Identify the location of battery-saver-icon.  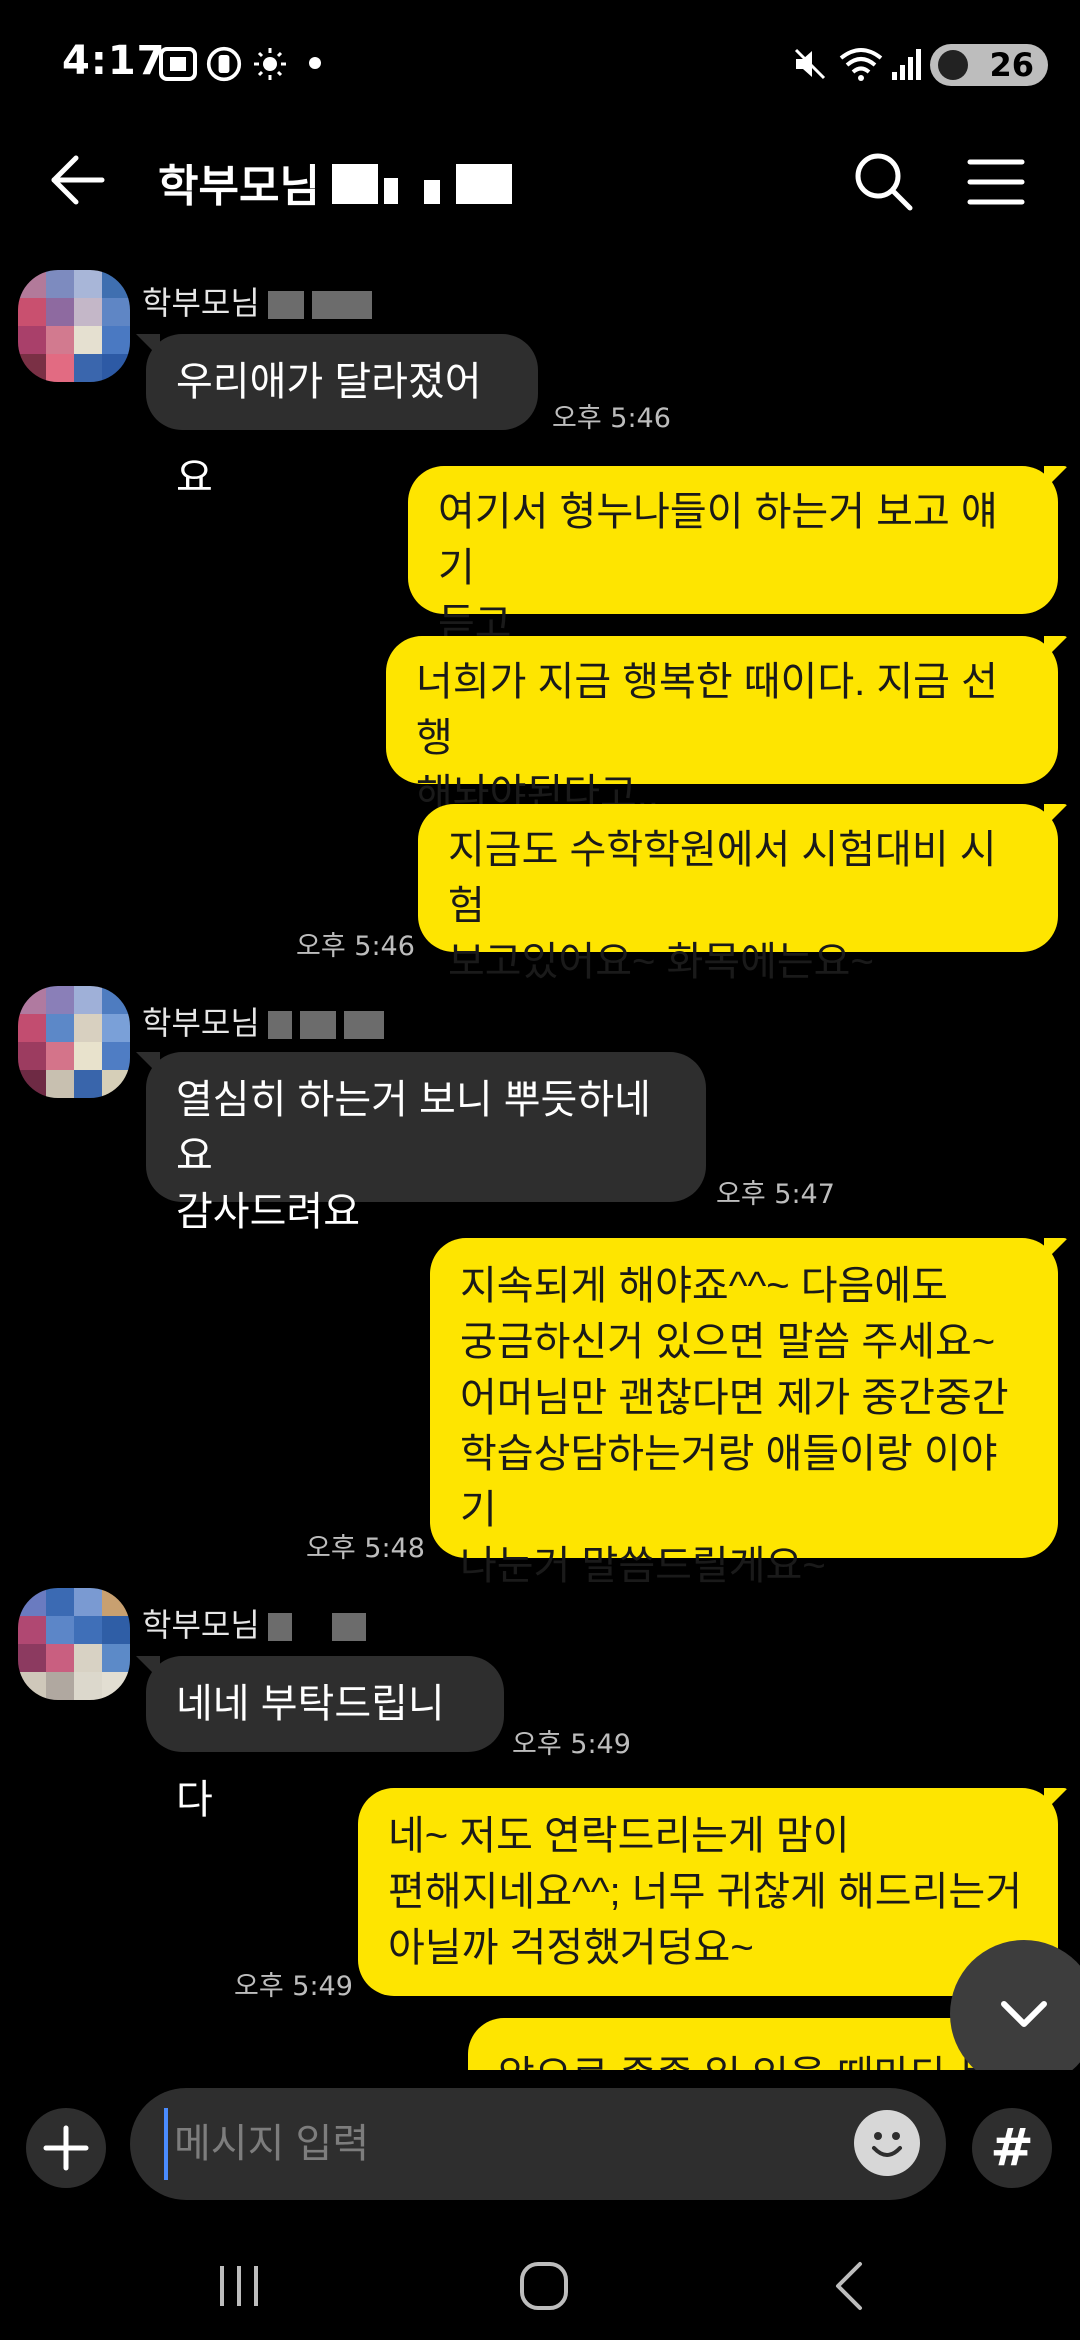
(953, 65).